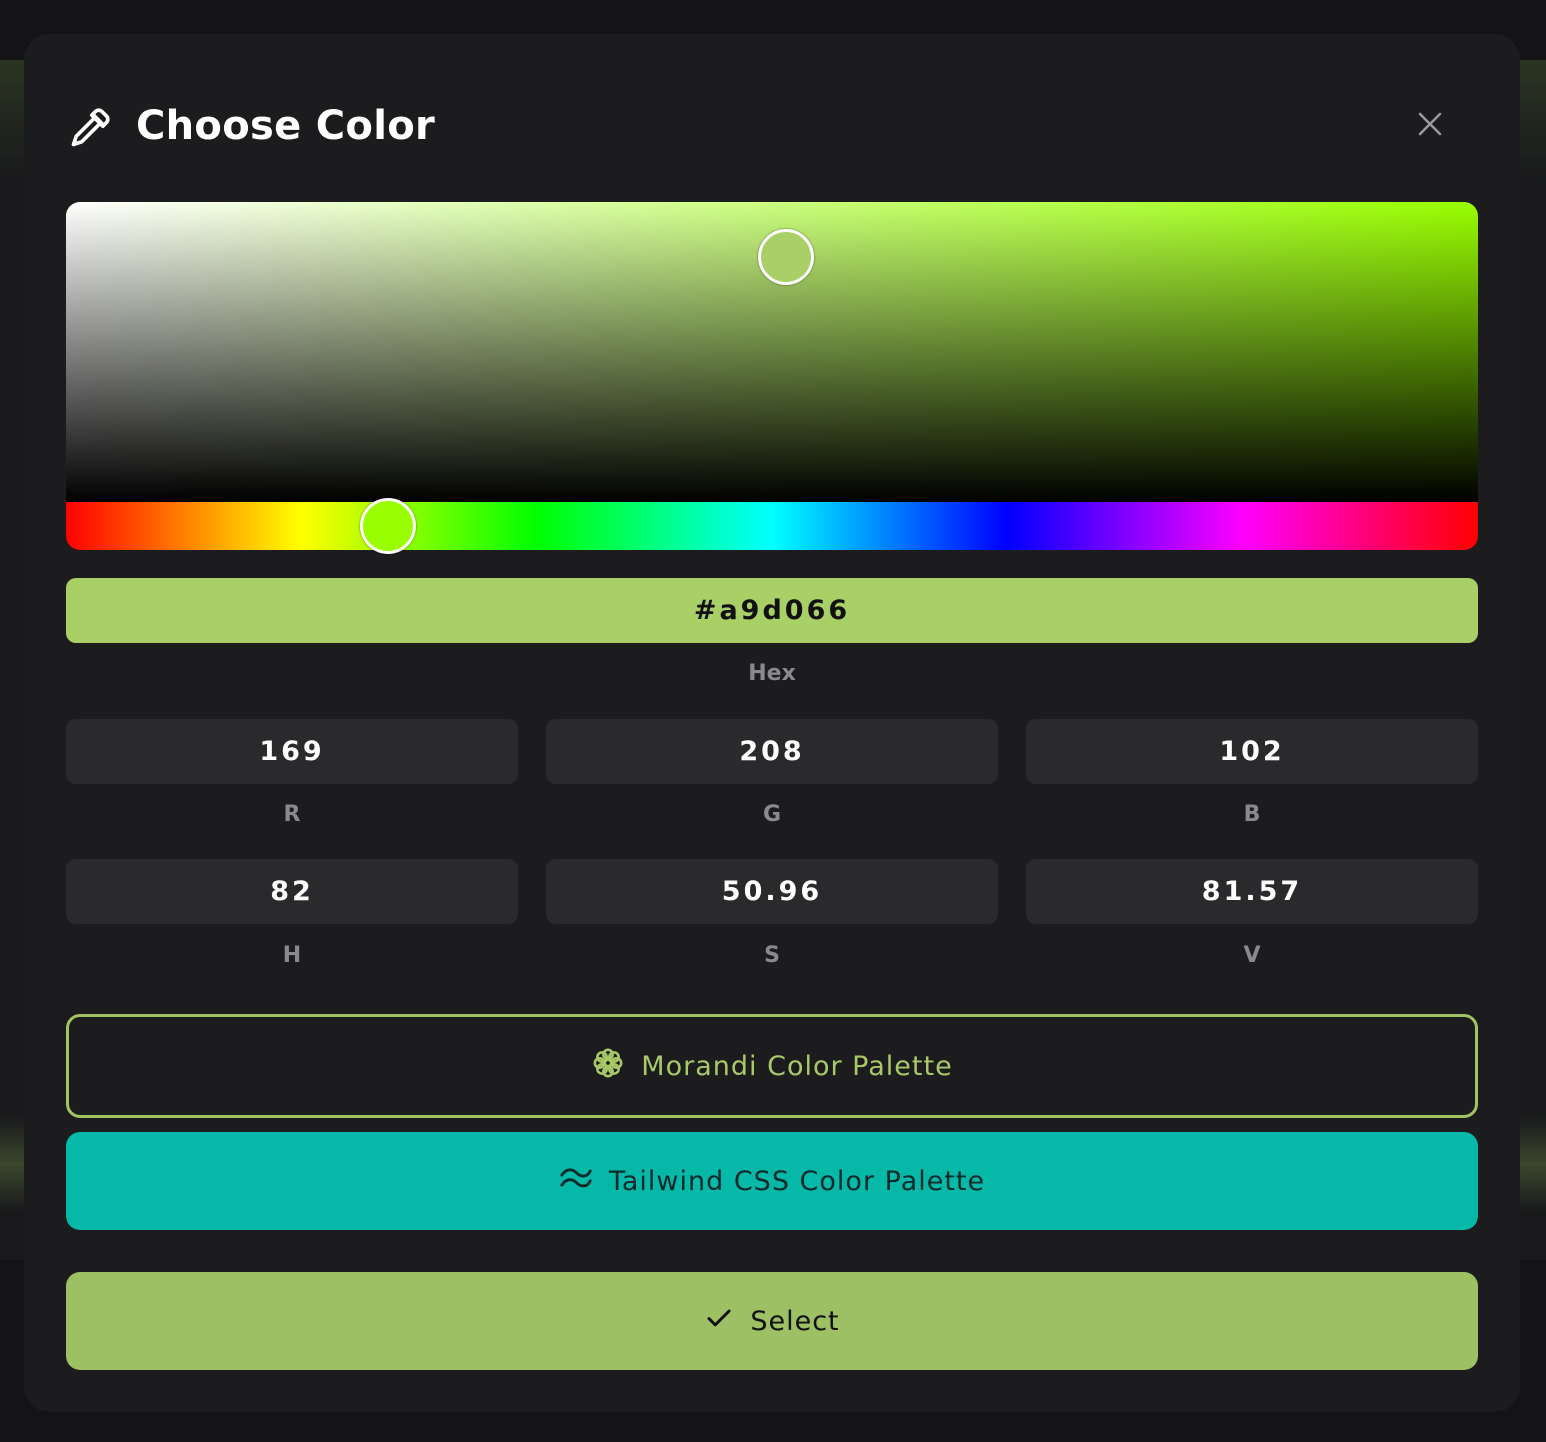 Image resolution: width=1546 pixels, height=1442 pixels. I want to click on hue-handle, so click(387, 526).